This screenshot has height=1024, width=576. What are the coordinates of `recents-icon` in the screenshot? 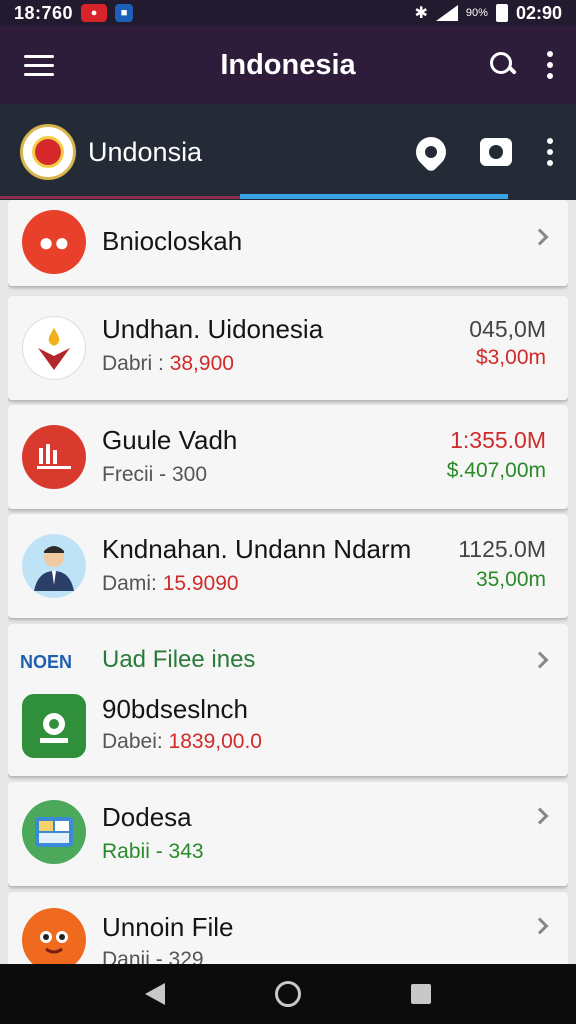 It's located at (421, 994).